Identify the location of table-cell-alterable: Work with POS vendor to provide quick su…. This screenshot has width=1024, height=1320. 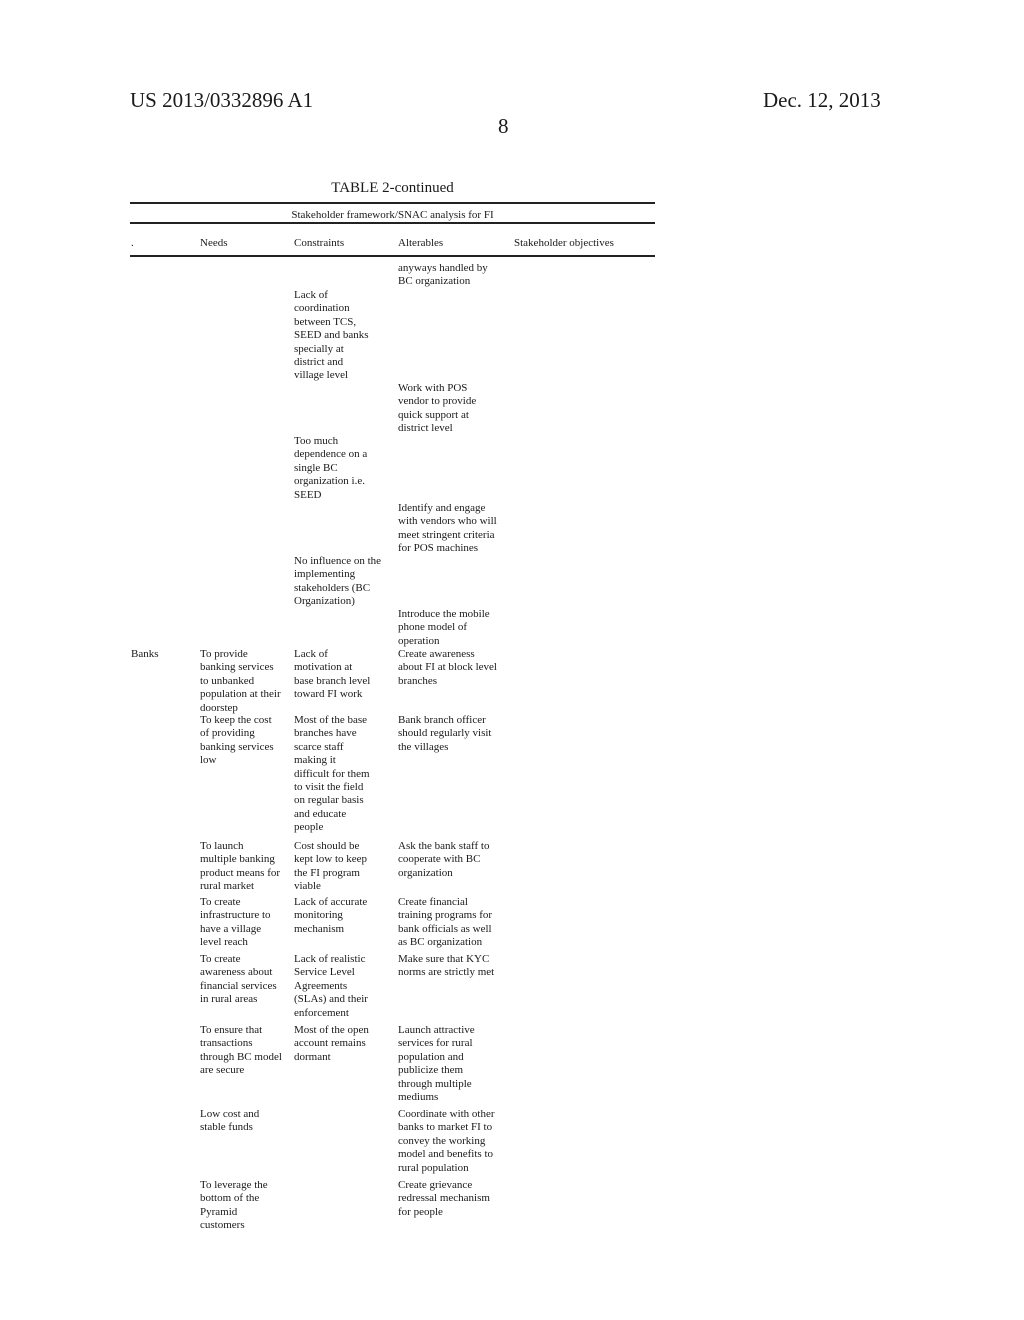
(437, 408).